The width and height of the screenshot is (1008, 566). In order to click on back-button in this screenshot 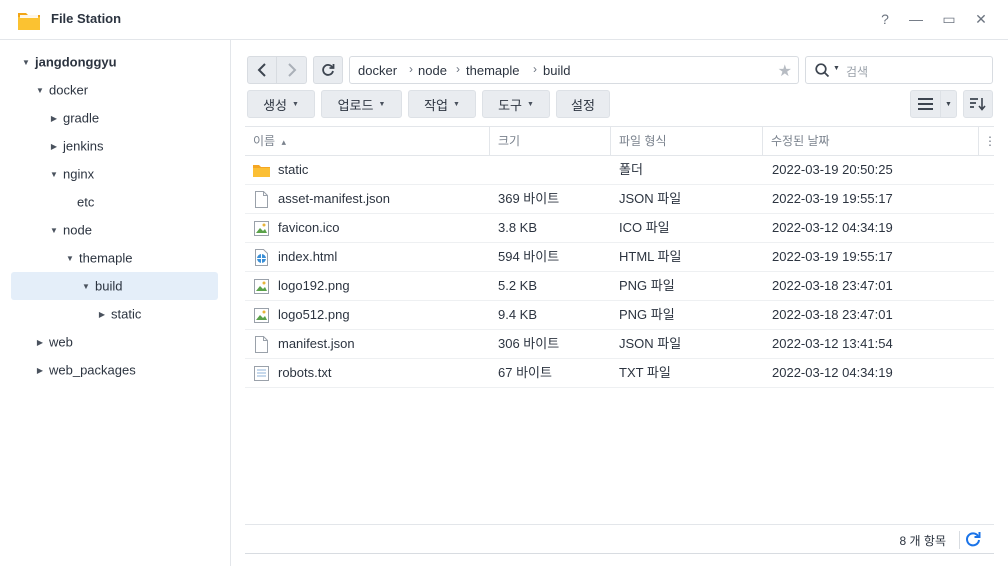, I will do `click(262, 70)`.